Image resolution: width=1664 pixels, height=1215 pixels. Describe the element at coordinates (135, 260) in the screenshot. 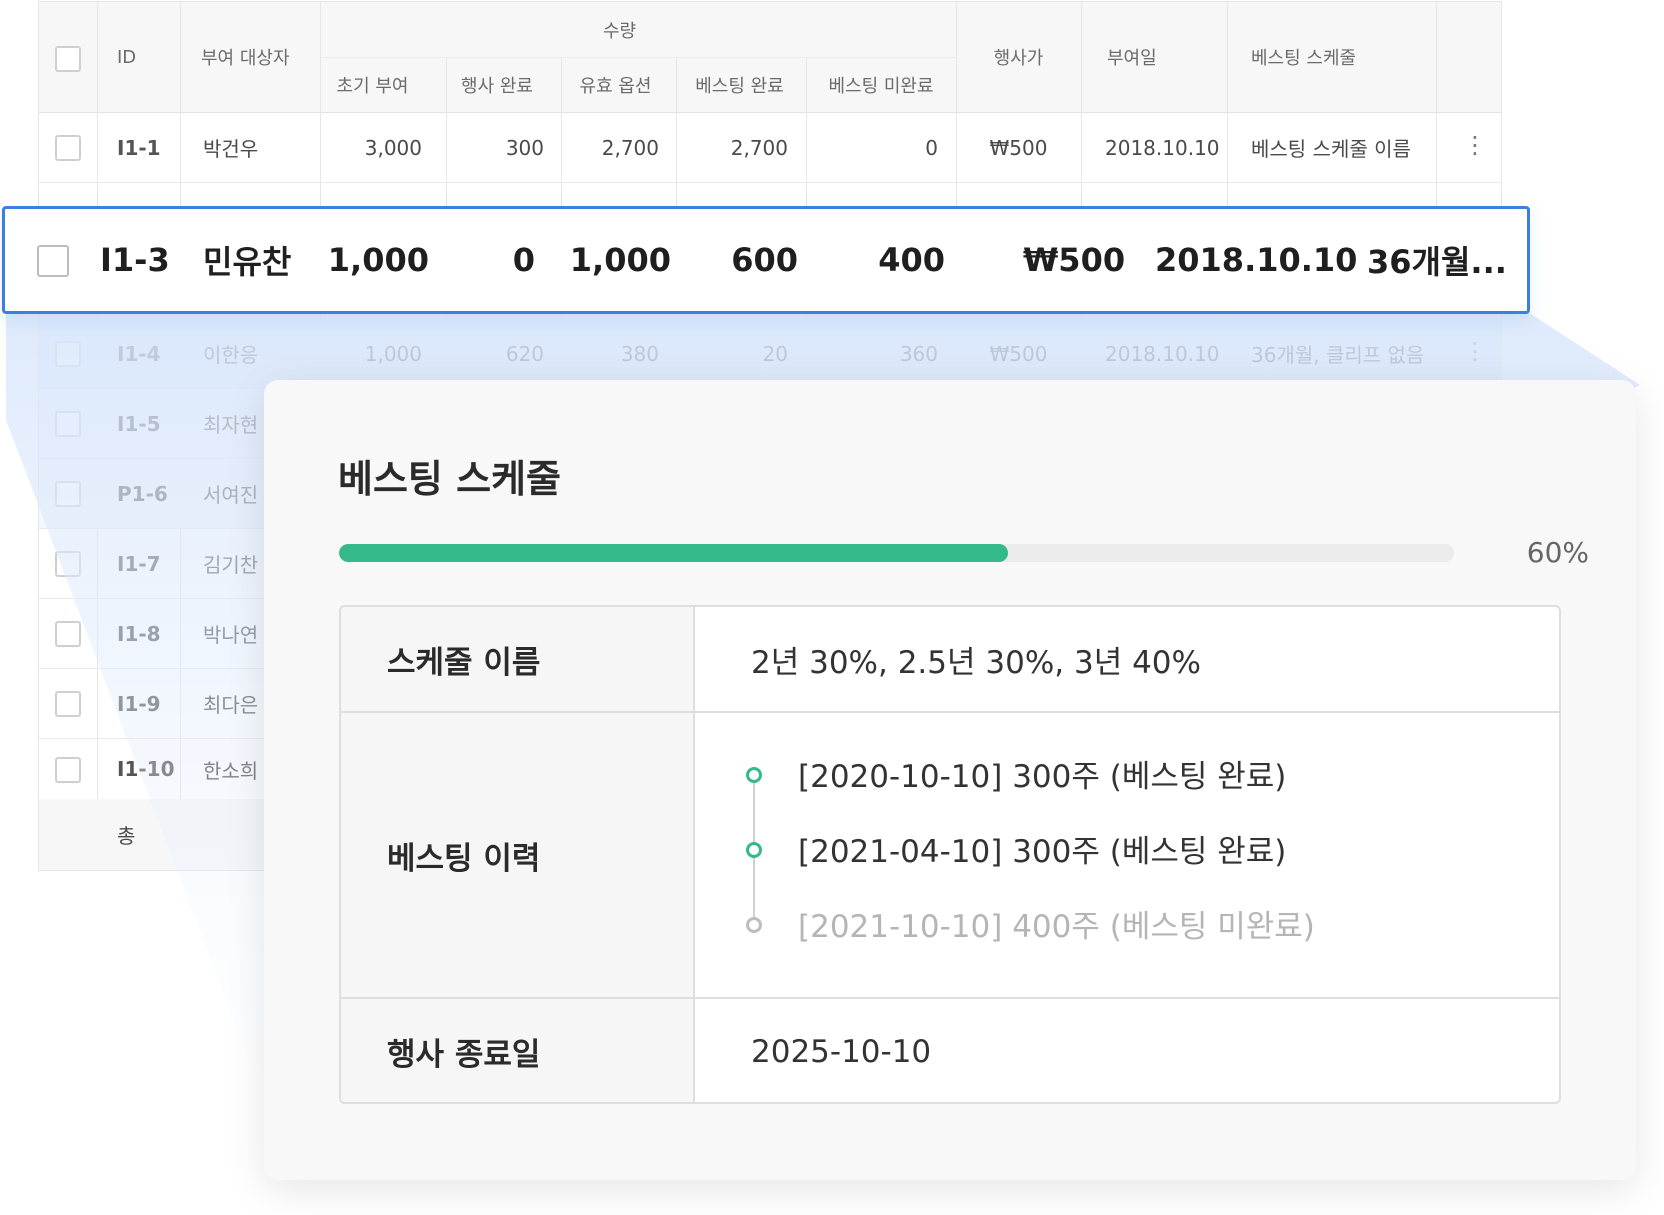

I see `cell-id: I1-3` at that location.